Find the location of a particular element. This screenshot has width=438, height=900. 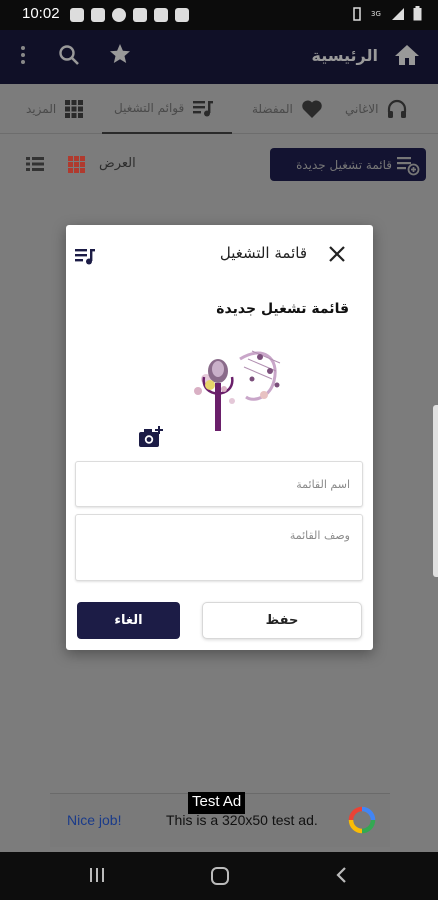

search-icon is located at coordinates (69, 57).